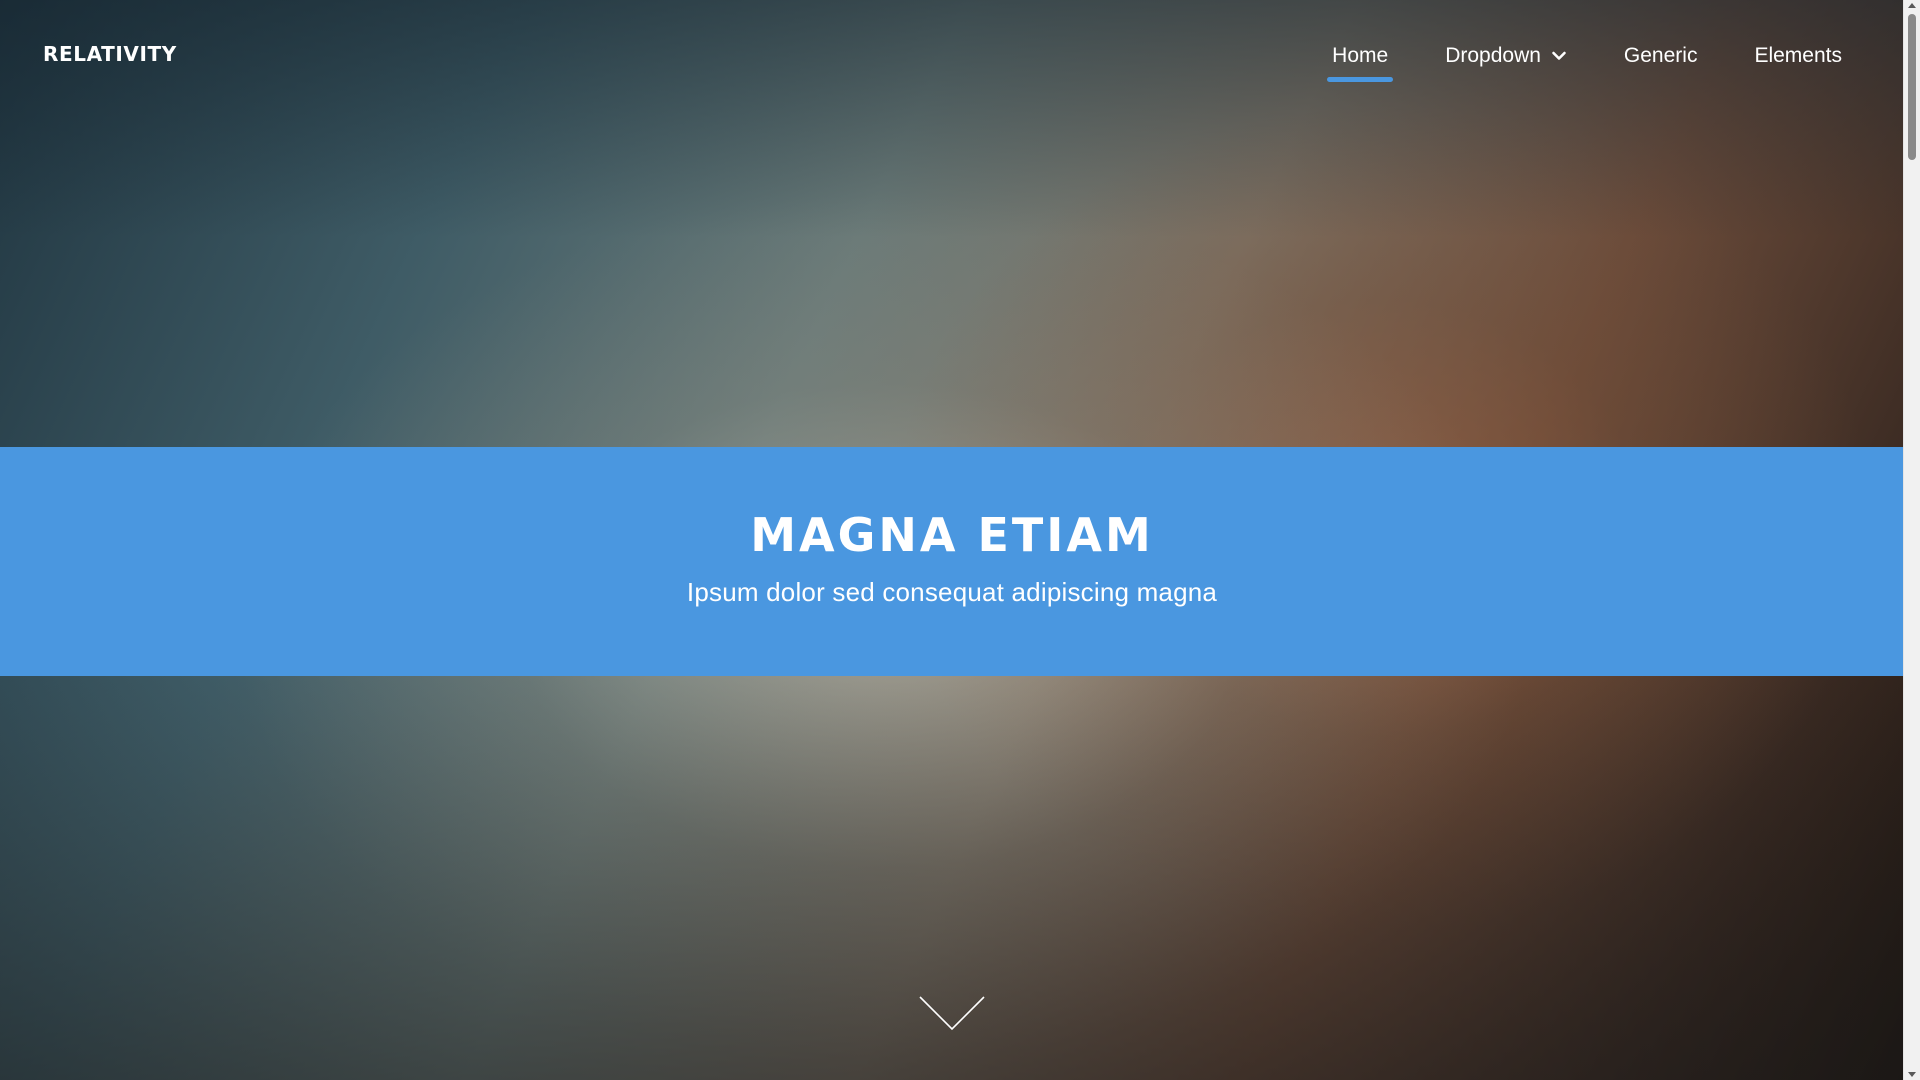 The width and height of the screenshot is (1920, 1080). Describe the element at coordinates (110, 54) in the screenshot. I see `site-logo: RELATIVITY` at that location.